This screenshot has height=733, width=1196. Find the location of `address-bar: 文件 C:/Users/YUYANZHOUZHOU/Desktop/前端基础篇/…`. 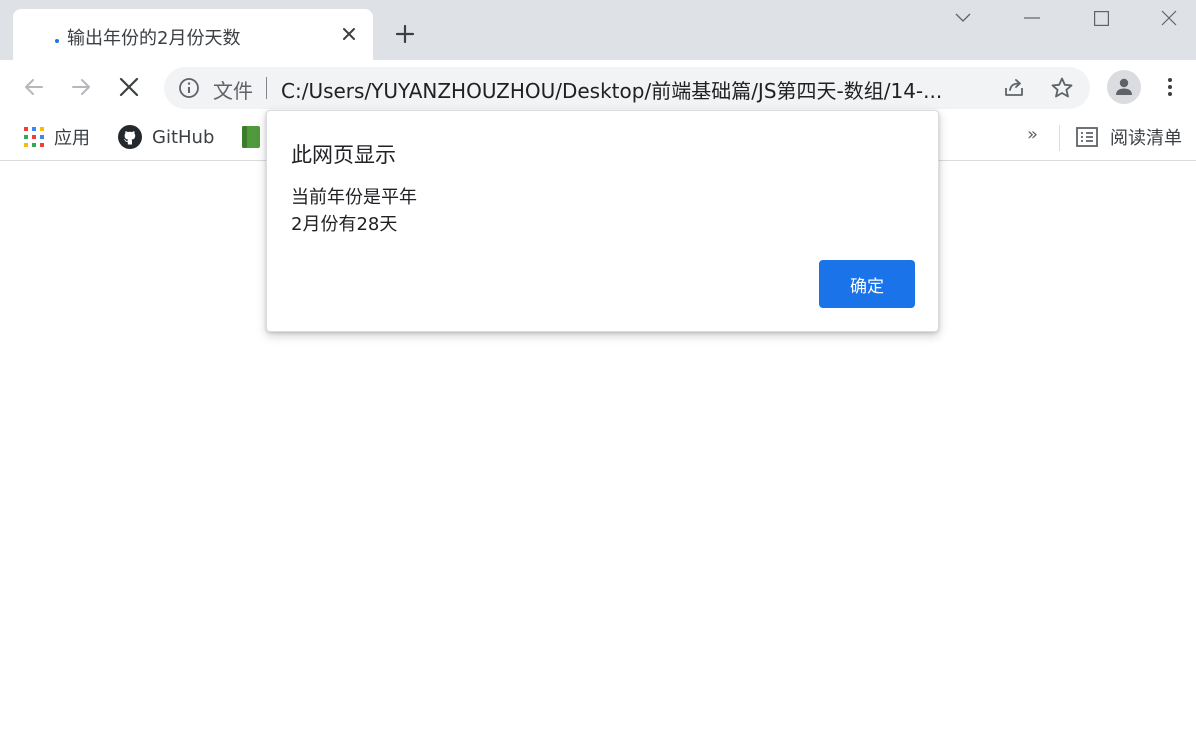

address-bar: 文件 C:/Users/YUYANZHOUZHOU/Desktop/前端基础篇/… is located at coordinates (627, 88).